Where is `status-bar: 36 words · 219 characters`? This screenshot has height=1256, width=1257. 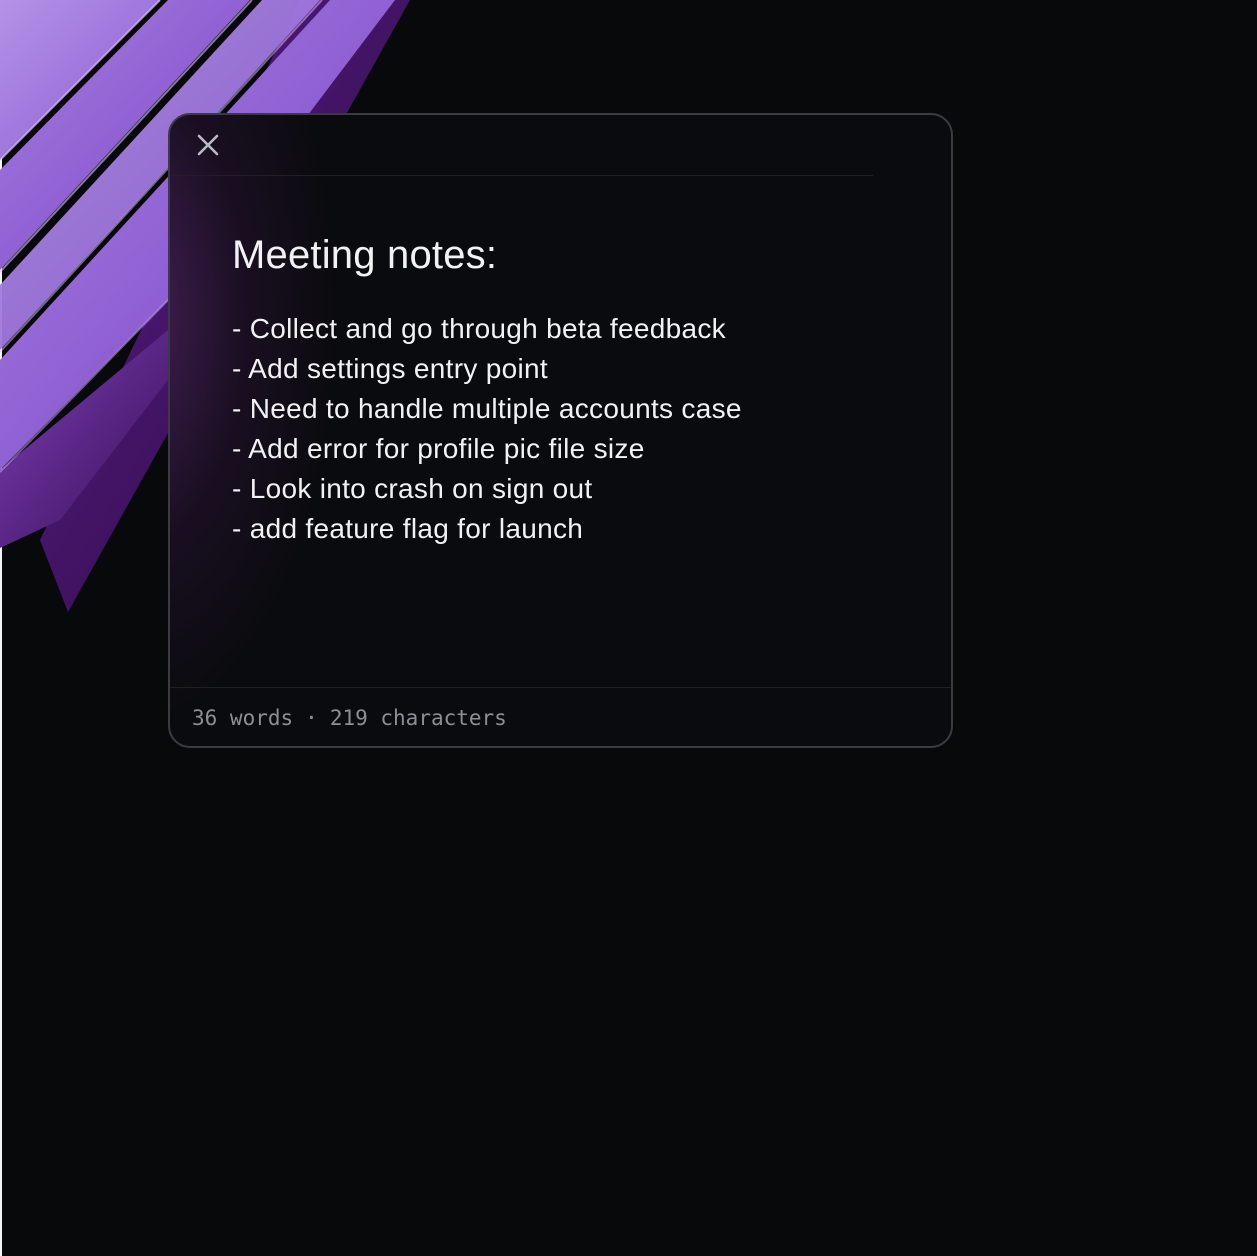
status-bar: 36 words · 219 characters is located at coordinates (349, 718).